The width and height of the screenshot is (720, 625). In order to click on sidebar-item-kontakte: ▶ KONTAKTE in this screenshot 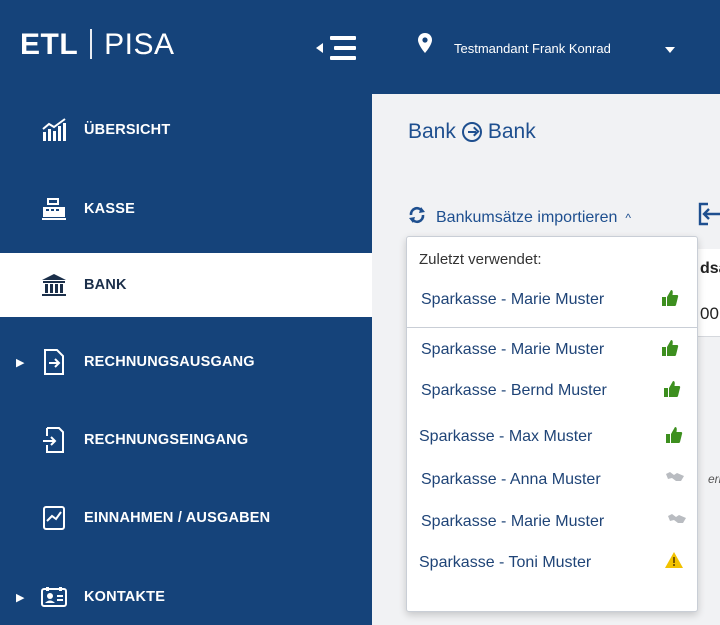, I will do `click(186, 595)`.